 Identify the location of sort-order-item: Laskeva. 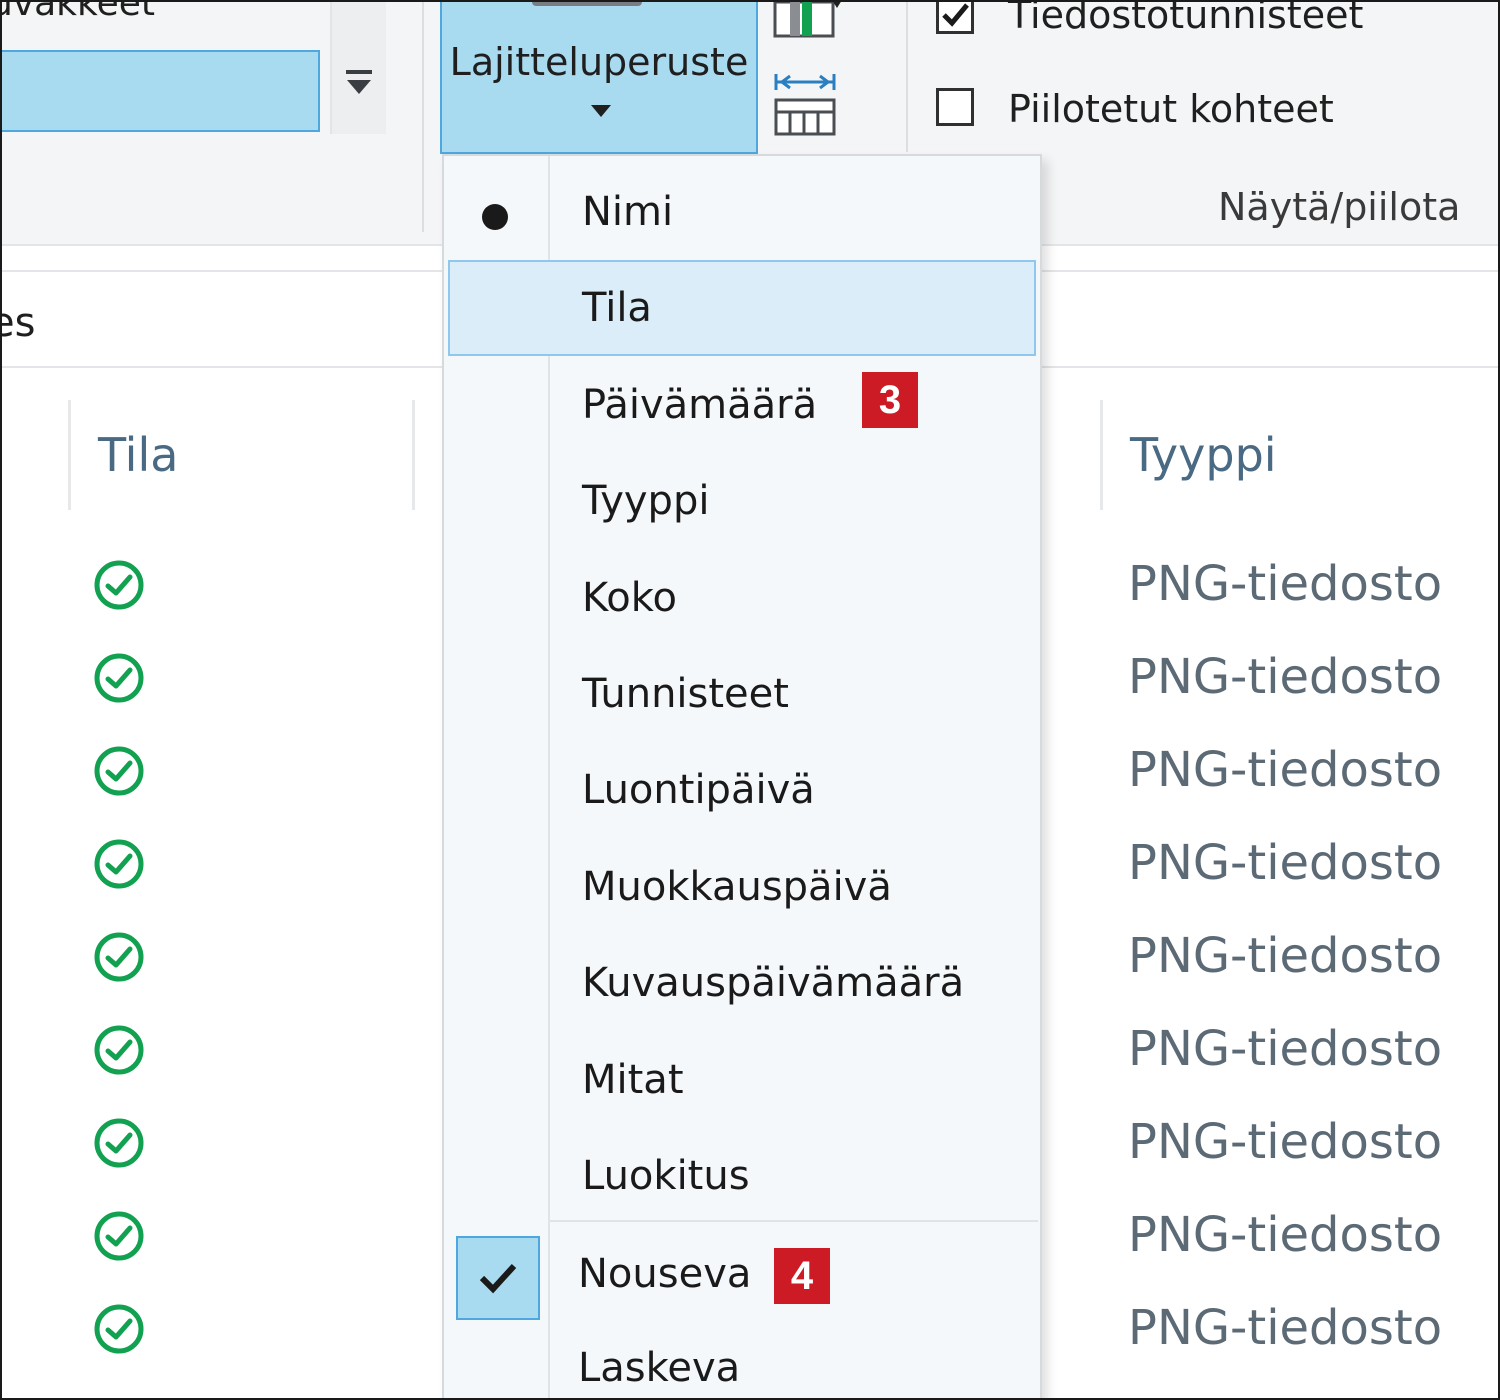
(742, 1359).